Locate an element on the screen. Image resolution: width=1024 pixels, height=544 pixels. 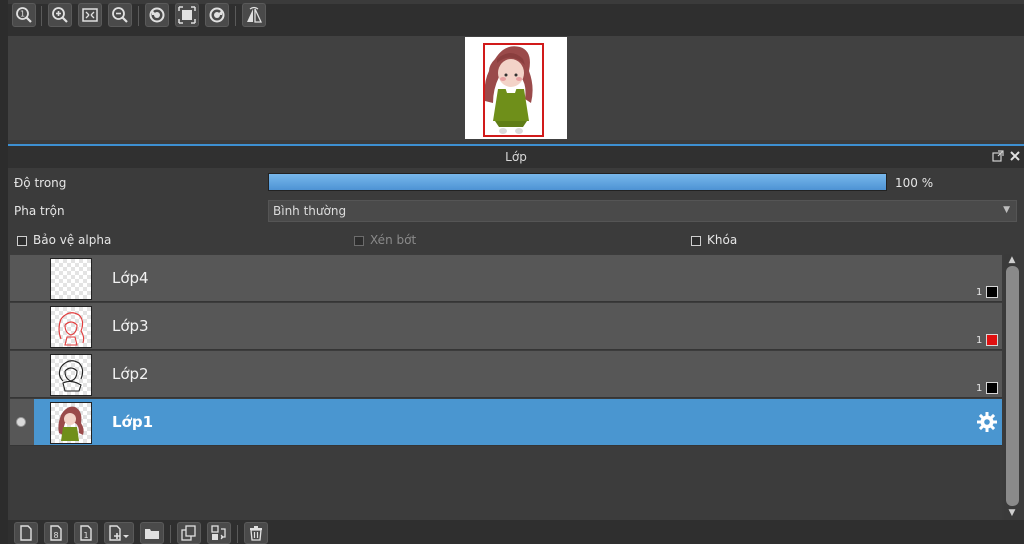
zoom-actual-button: 1 is located at coordinates (24, 15).